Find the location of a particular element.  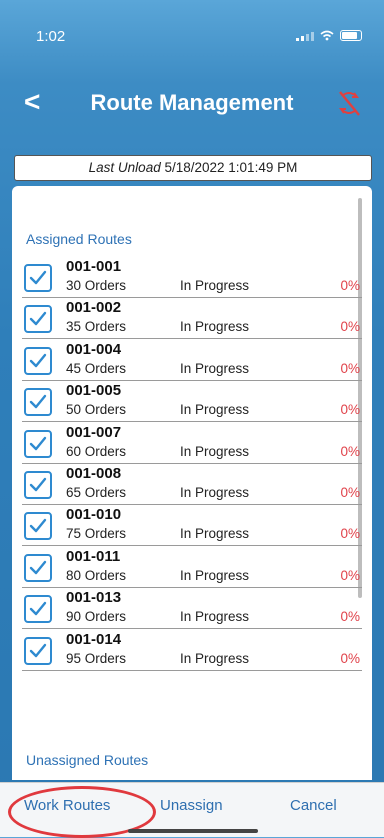

route-code: 001-007 is located at coordinates (94, 432).